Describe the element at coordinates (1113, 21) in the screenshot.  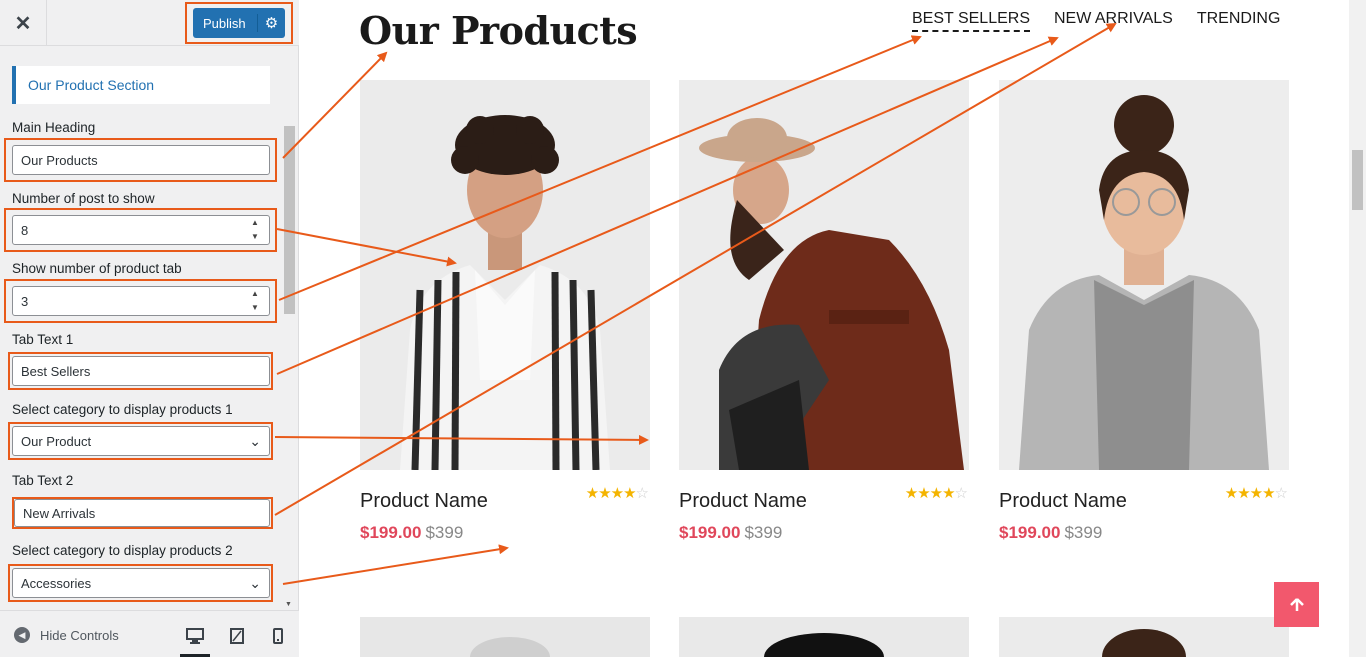
I see `tab-new-arrivals: NEW ARRIVALS` at that location.